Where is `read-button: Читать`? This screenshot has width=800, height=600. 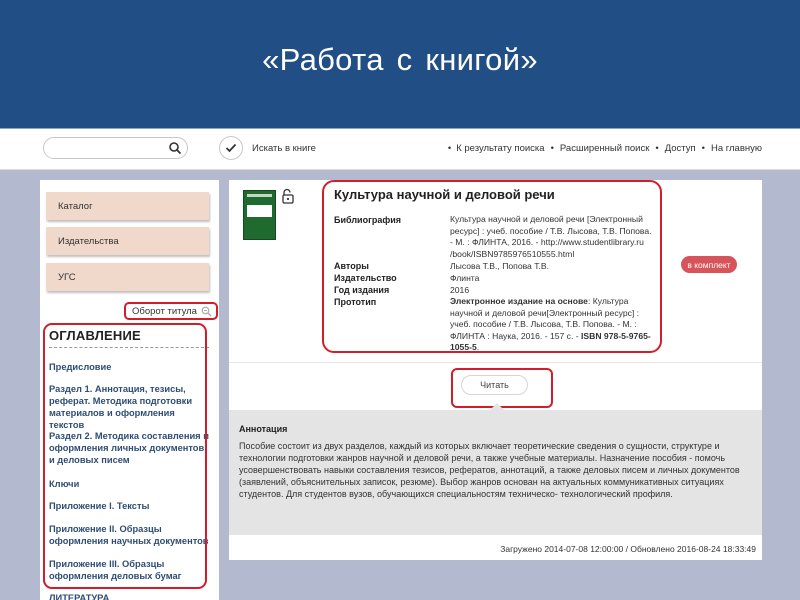
read-button: Читать is located at coordinates (494, 385).